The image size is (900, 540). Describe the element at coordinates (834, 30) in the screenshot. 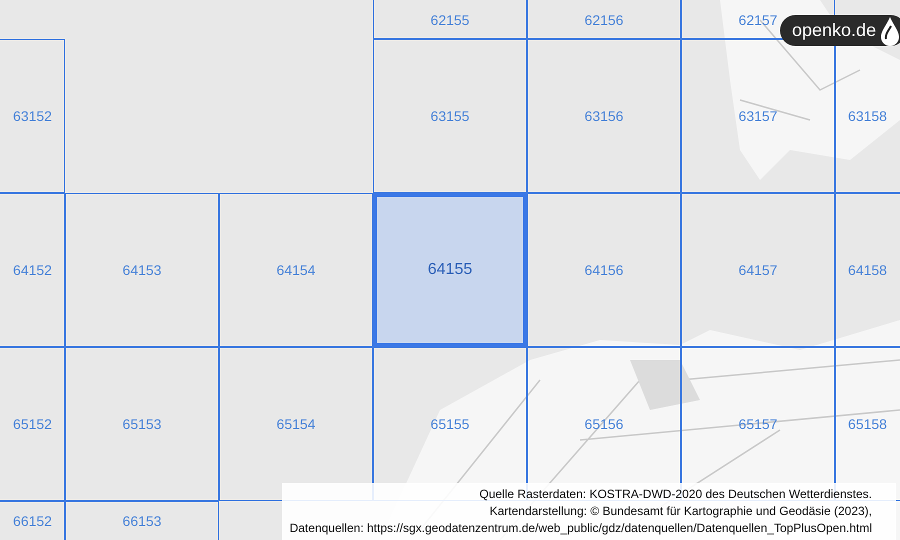

I see `logo-text: openko.de` at that location.